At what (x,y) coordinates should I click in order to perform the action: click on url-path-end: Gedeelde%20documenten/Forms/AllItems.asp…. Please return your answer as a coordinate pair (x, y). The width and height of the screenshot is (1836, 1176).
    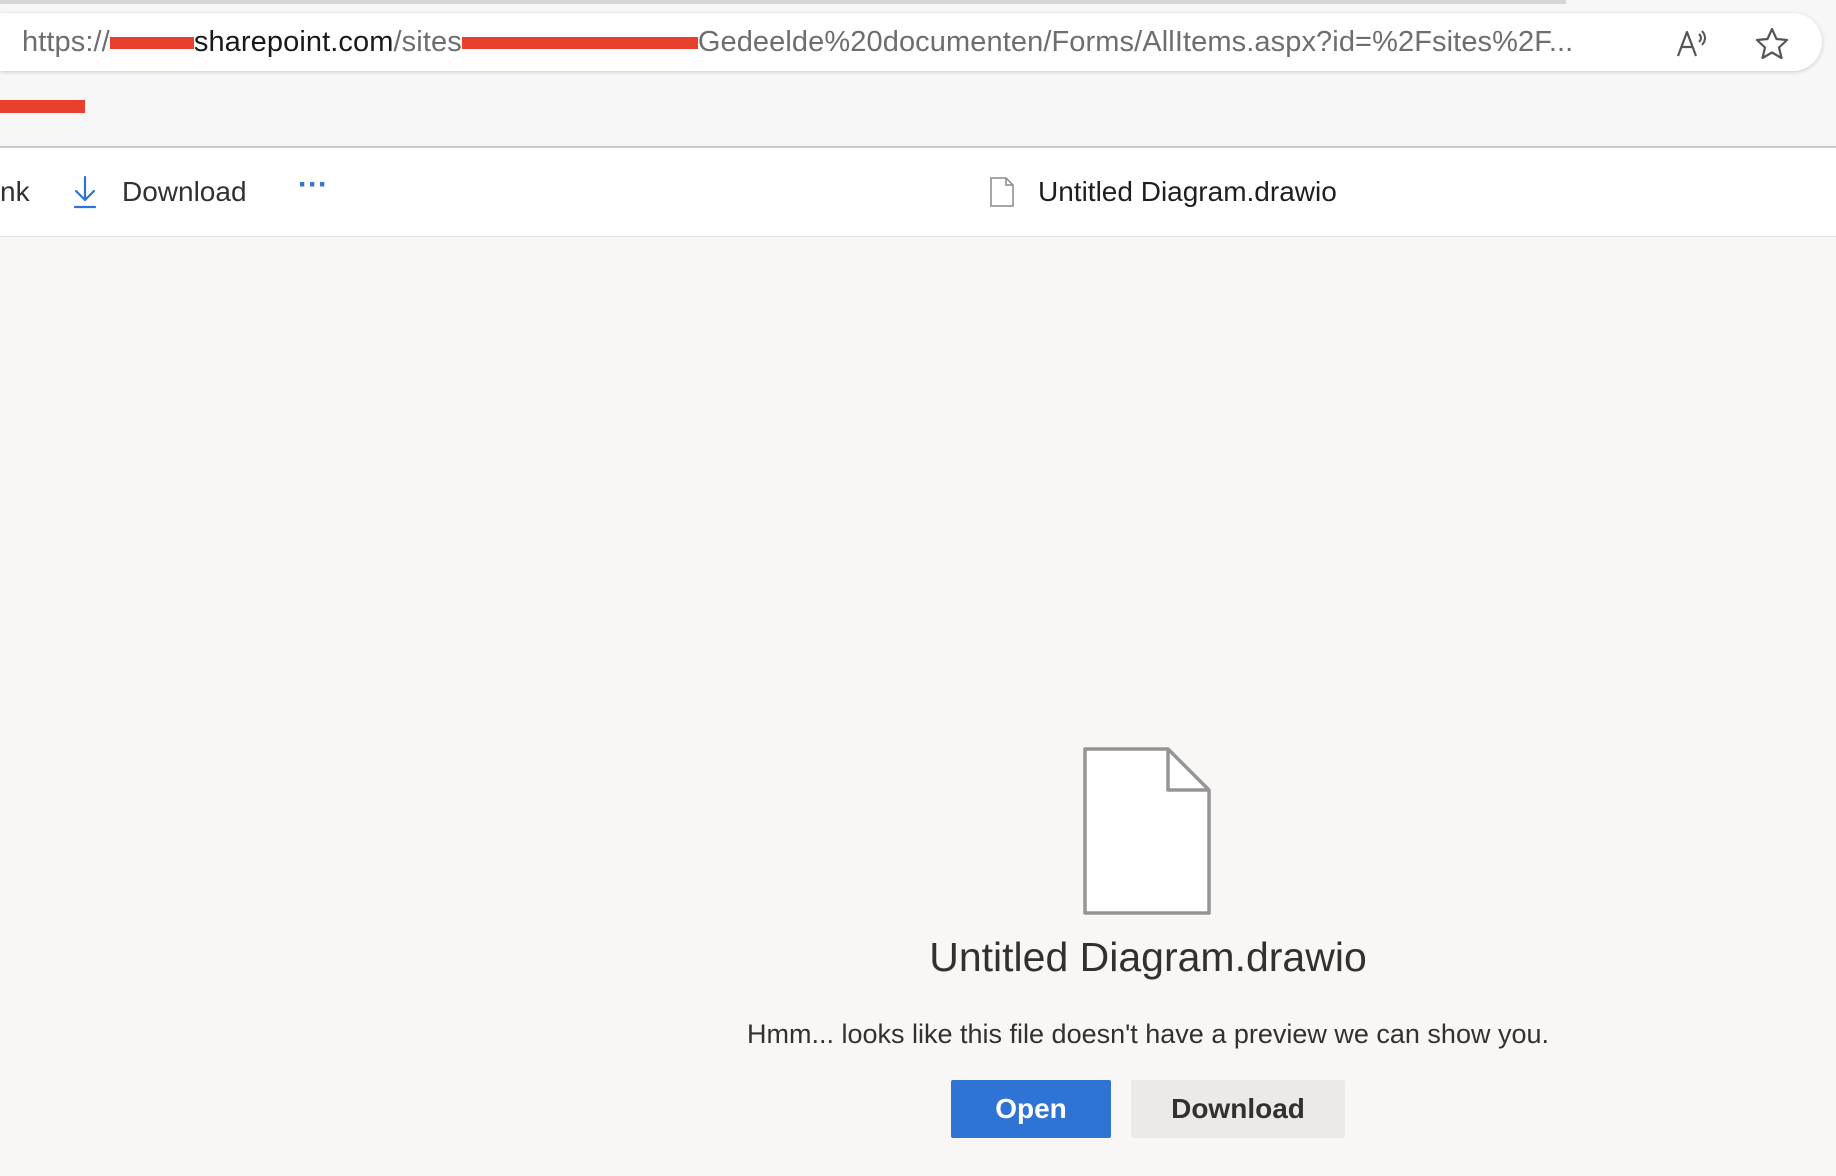
    Looking at the image, I should click on (1135, 42).